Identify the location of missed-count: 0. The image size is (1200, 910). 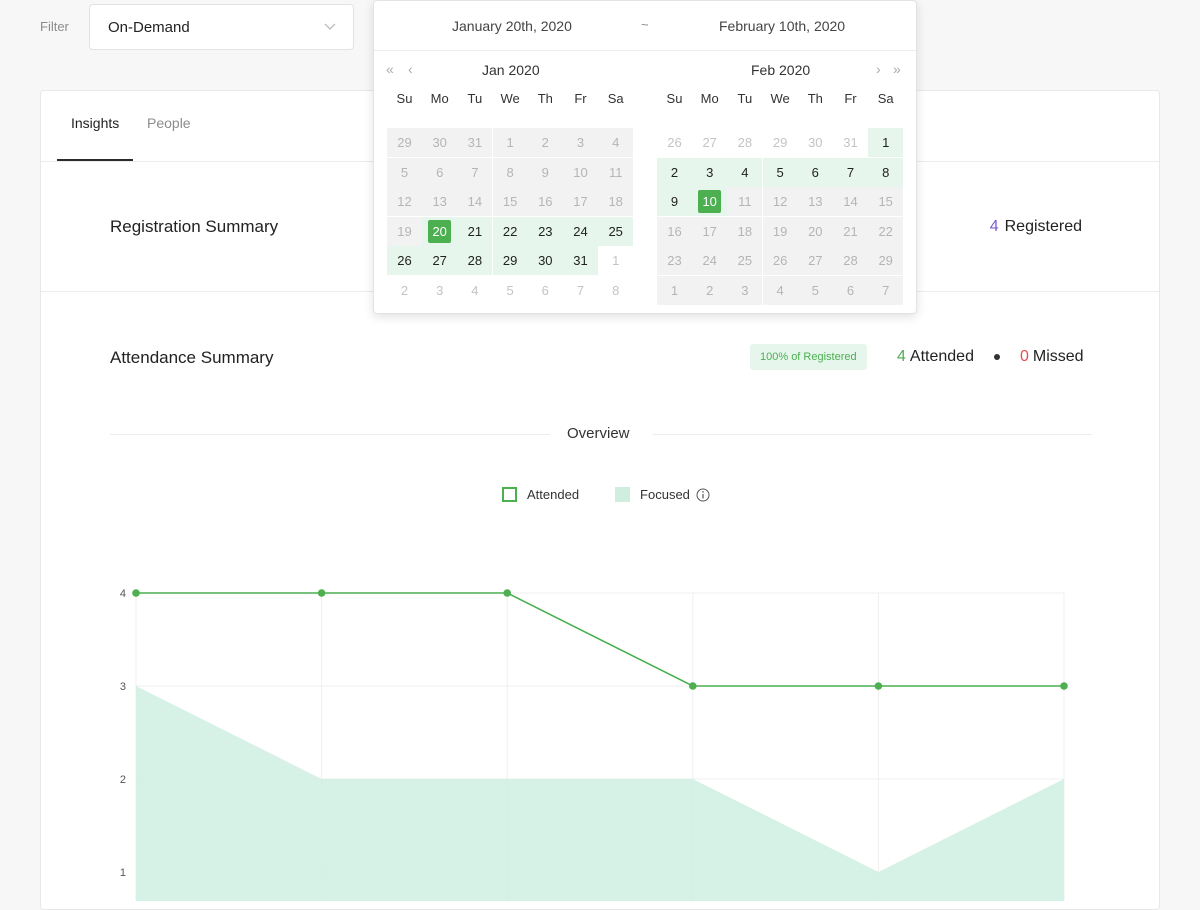
(1024, 356).